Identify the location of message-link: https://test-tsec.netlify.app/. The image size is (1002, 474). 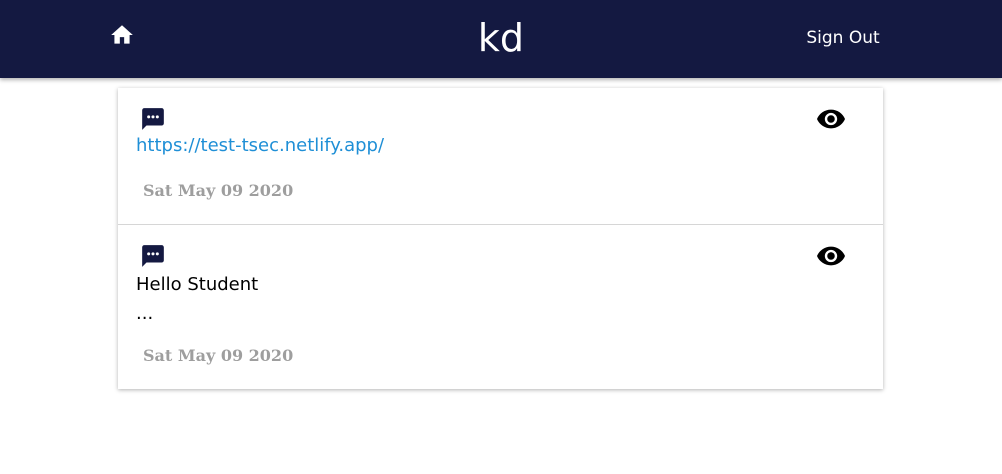
(260, 146).